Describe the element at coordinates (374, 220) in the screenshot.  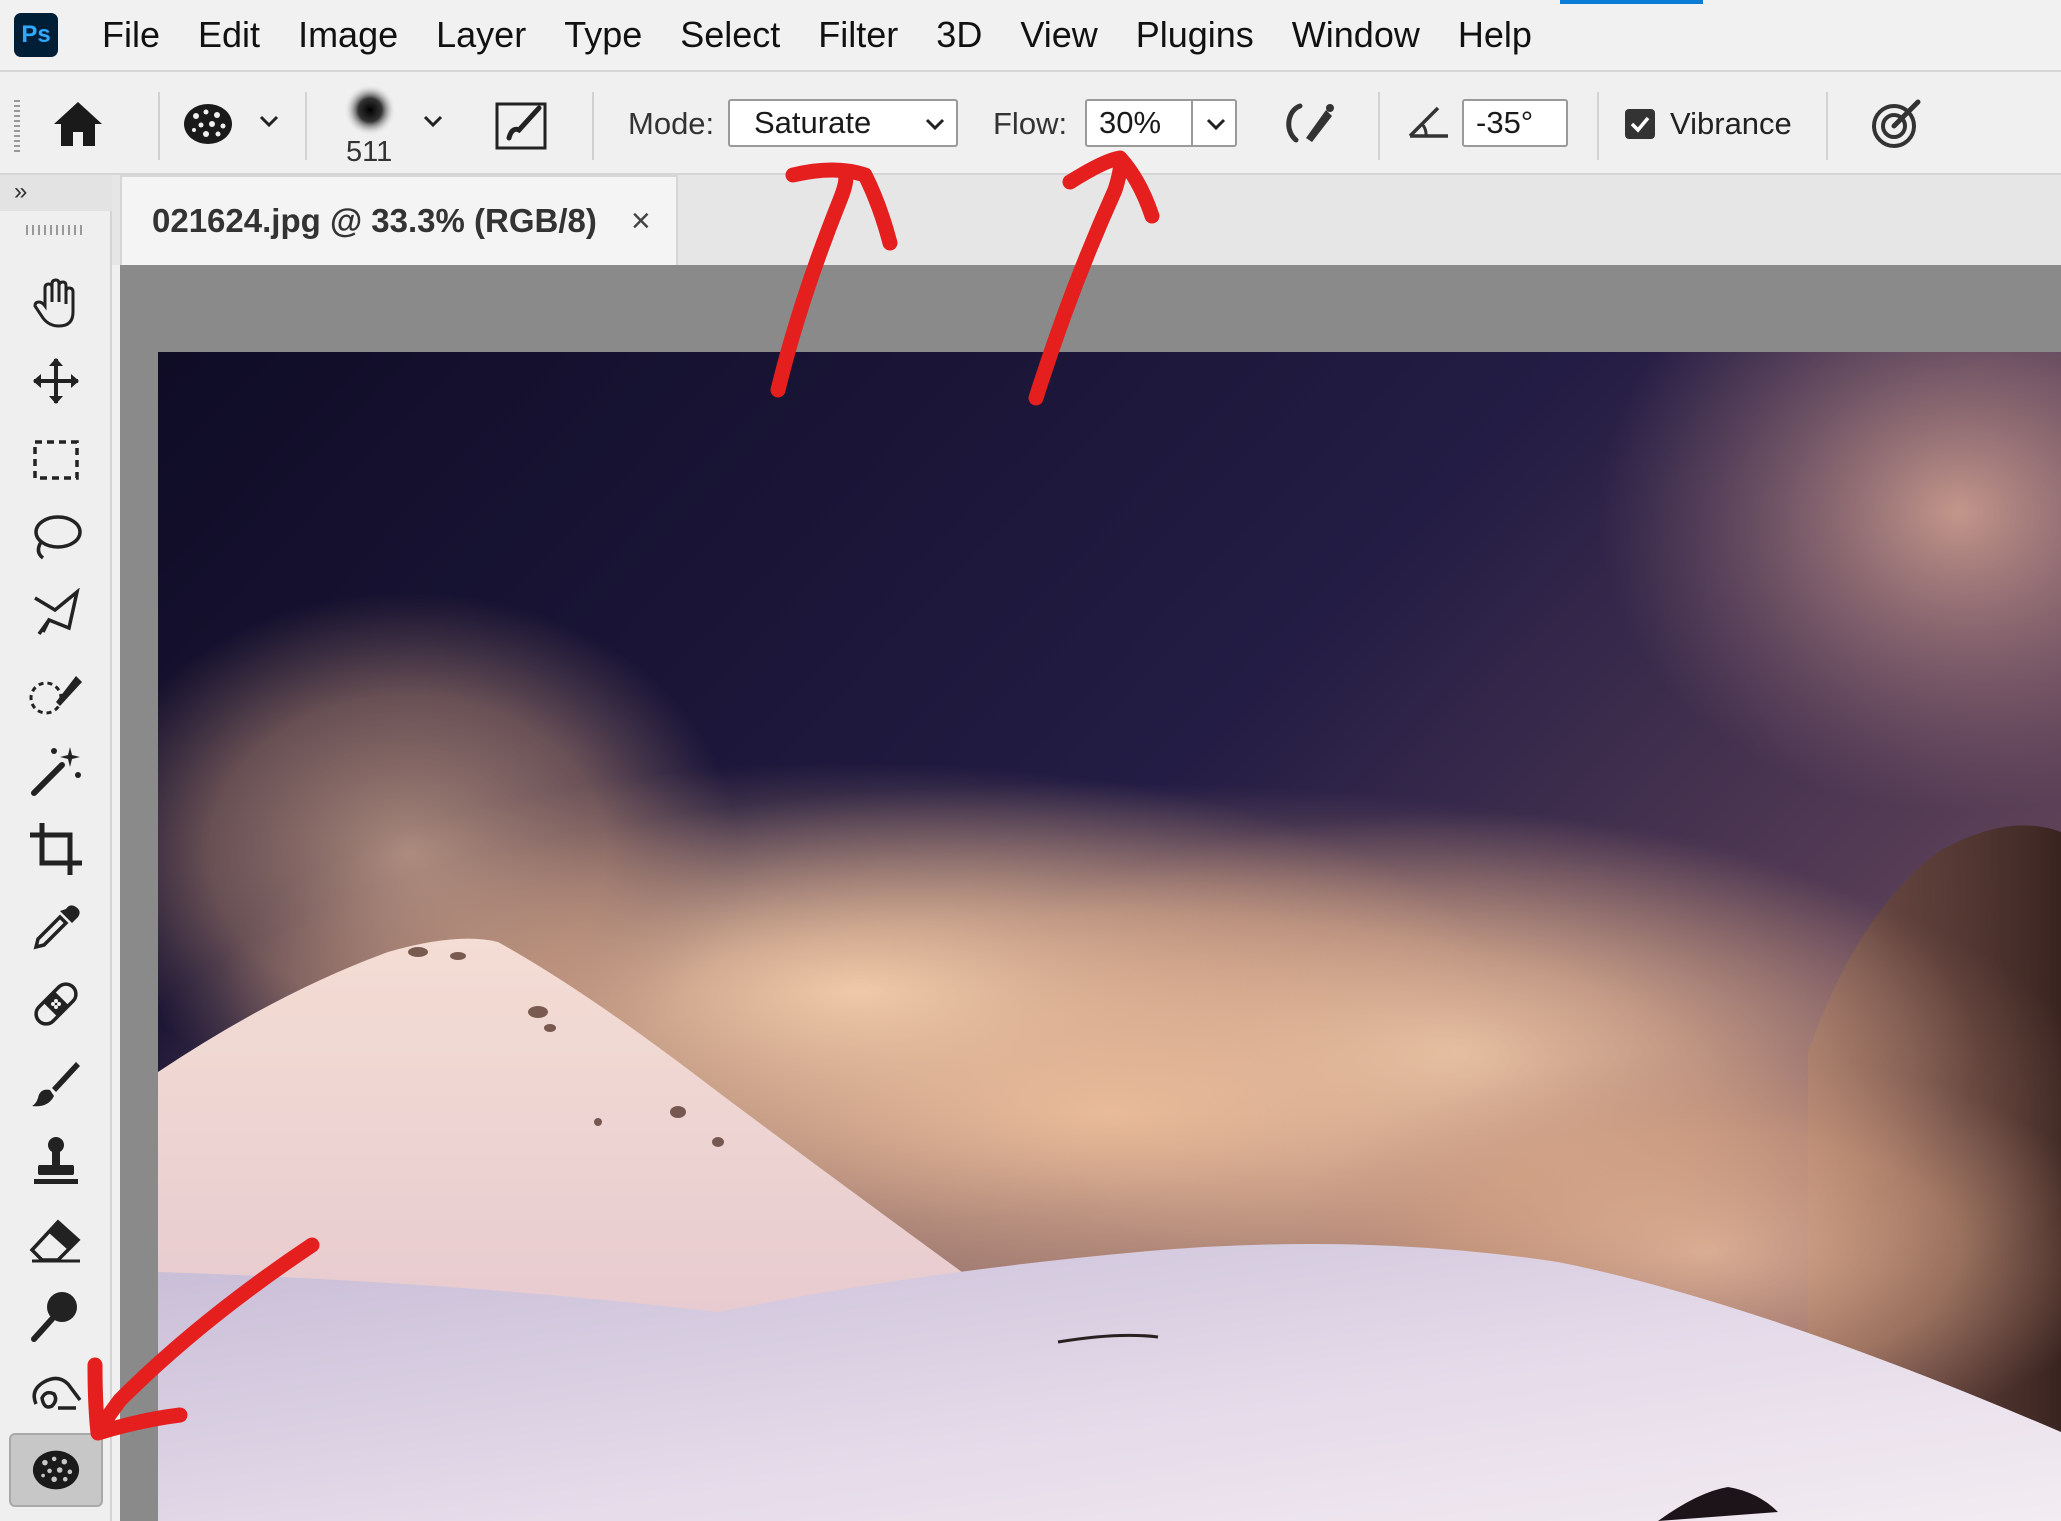
I see `document-tab-title: 021624.jpg @ 33.3% (RGB/8)` at that location.